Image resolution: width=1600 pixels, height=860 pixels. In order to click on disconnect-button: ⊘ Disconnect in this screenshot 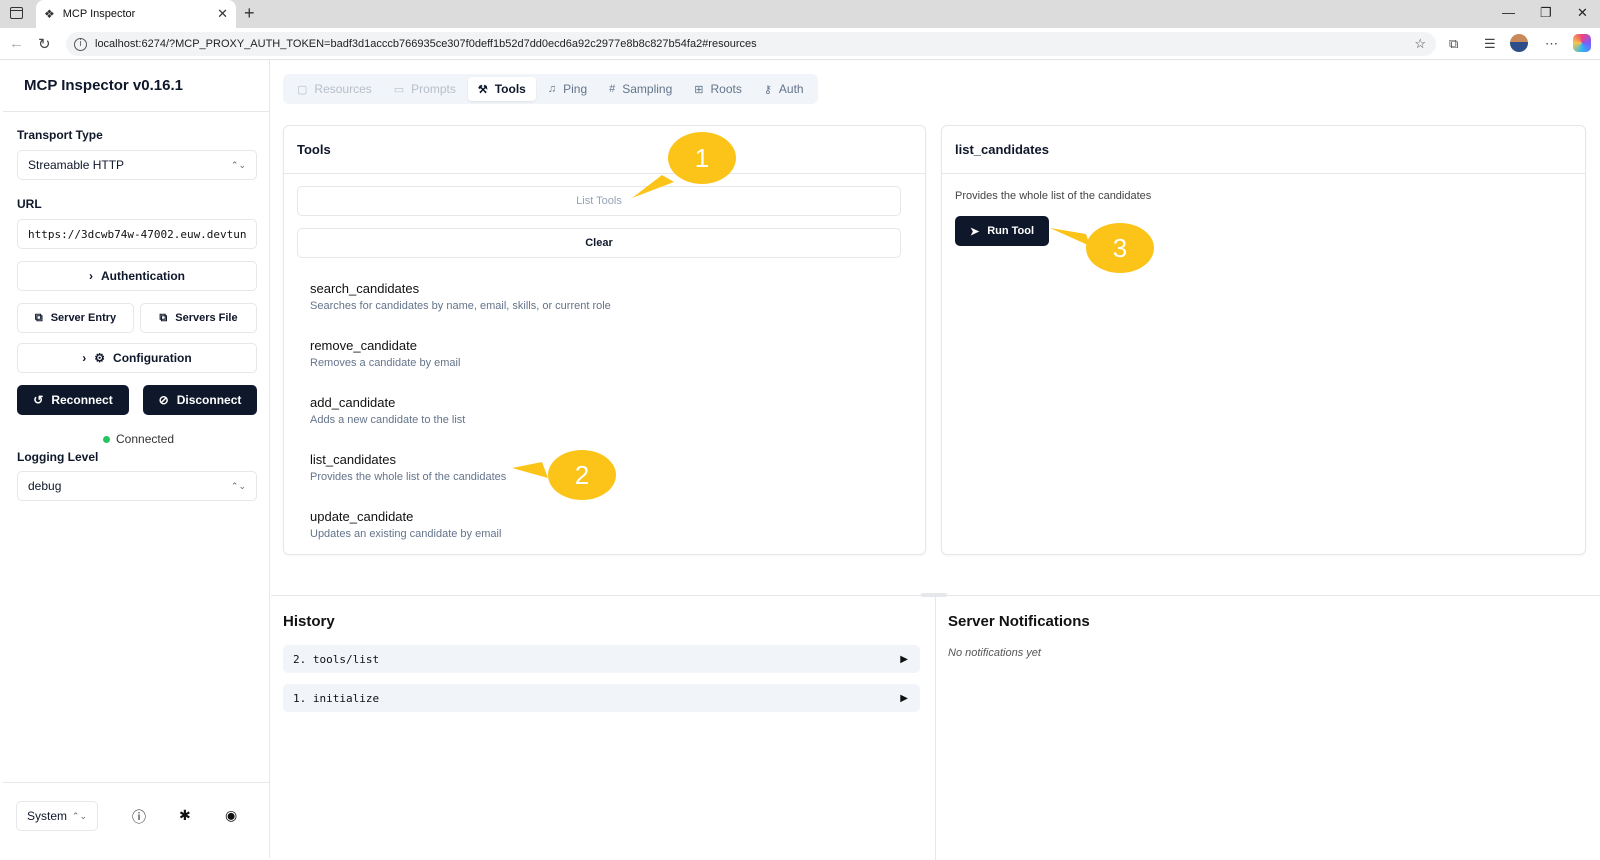, I will do `click(200, 400)`.